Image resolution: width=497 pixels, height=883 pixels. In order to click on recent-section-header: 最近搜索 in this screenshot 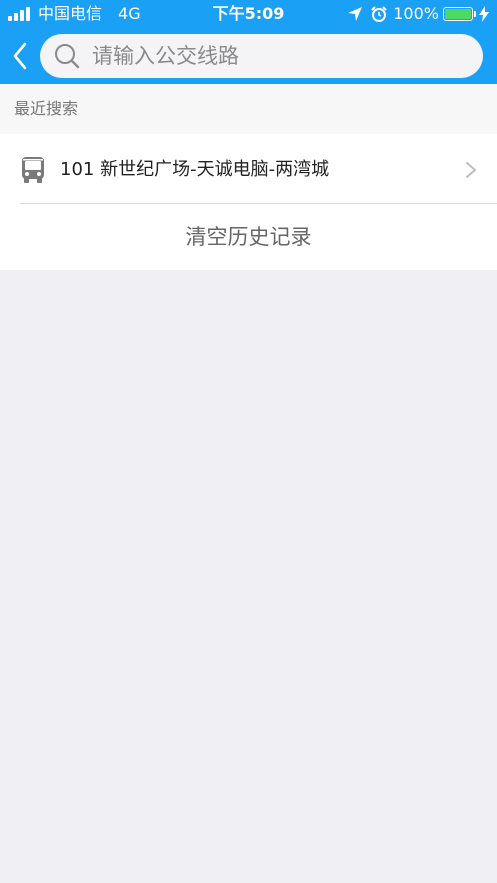, I will do `click(248, 109)`.